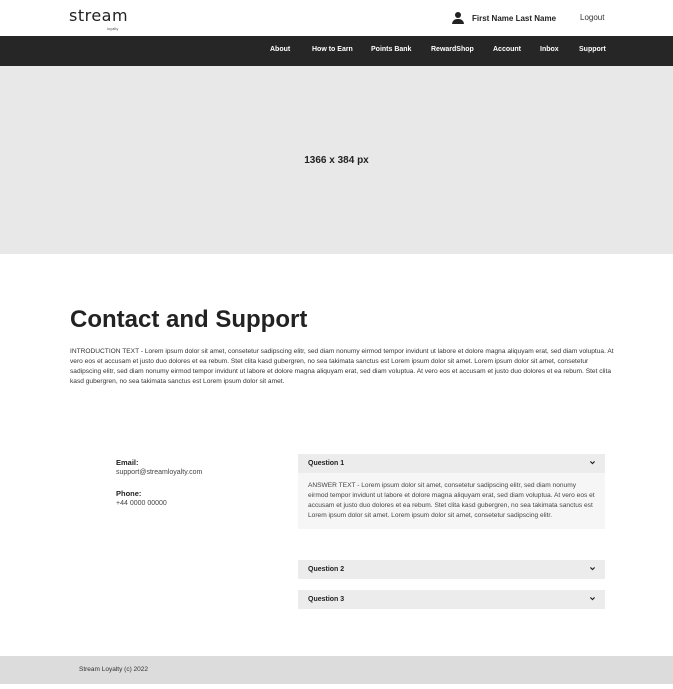  Describe the element at coordinates (159, 472) in the screenshot. I see `email-value: support@streamloyalty.com` at that location.